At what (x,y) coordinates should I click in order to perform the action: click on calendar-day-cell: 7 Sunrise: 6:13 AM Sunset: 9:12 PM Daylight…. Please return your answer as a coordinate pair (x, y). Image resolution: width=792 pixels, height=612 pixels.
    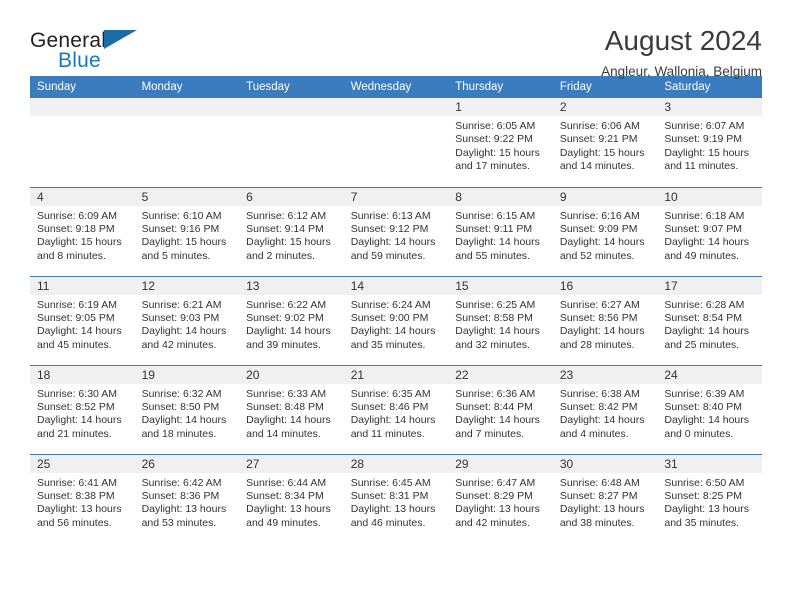
    Looking at the image, I should click on (396, 231).